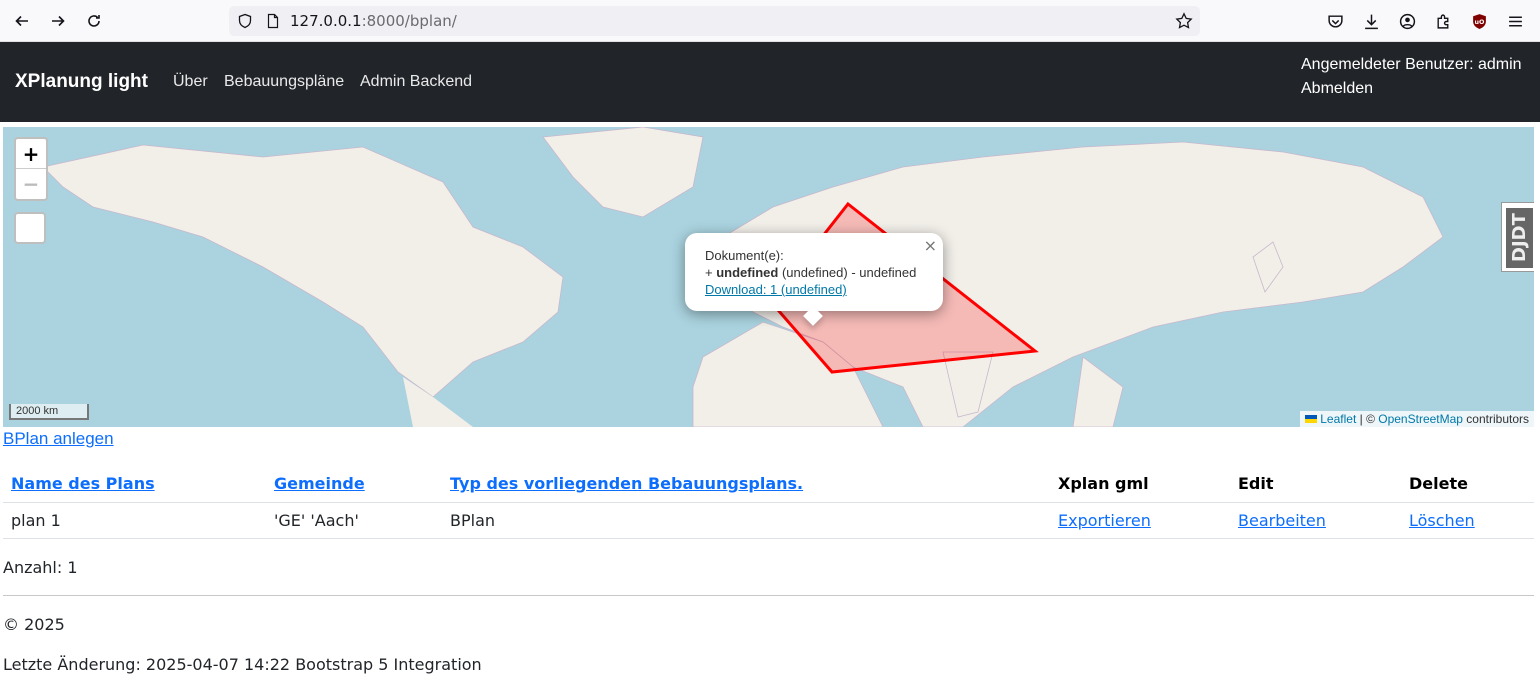 The image size is (1540, 684). Describe the element at coordinates (1515, 21) in the screenshot. I see `menu-icon` at that location.